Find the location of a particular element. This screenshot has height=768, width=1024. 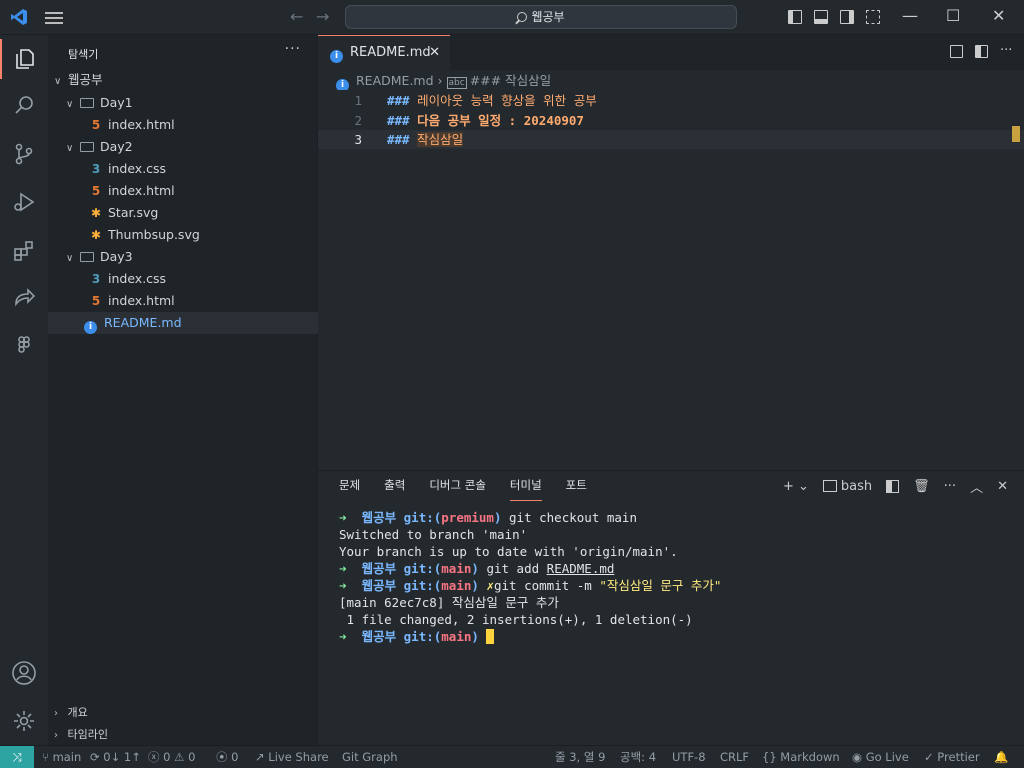

branch-icon: ⑂ is located at coordinates (47, 757).